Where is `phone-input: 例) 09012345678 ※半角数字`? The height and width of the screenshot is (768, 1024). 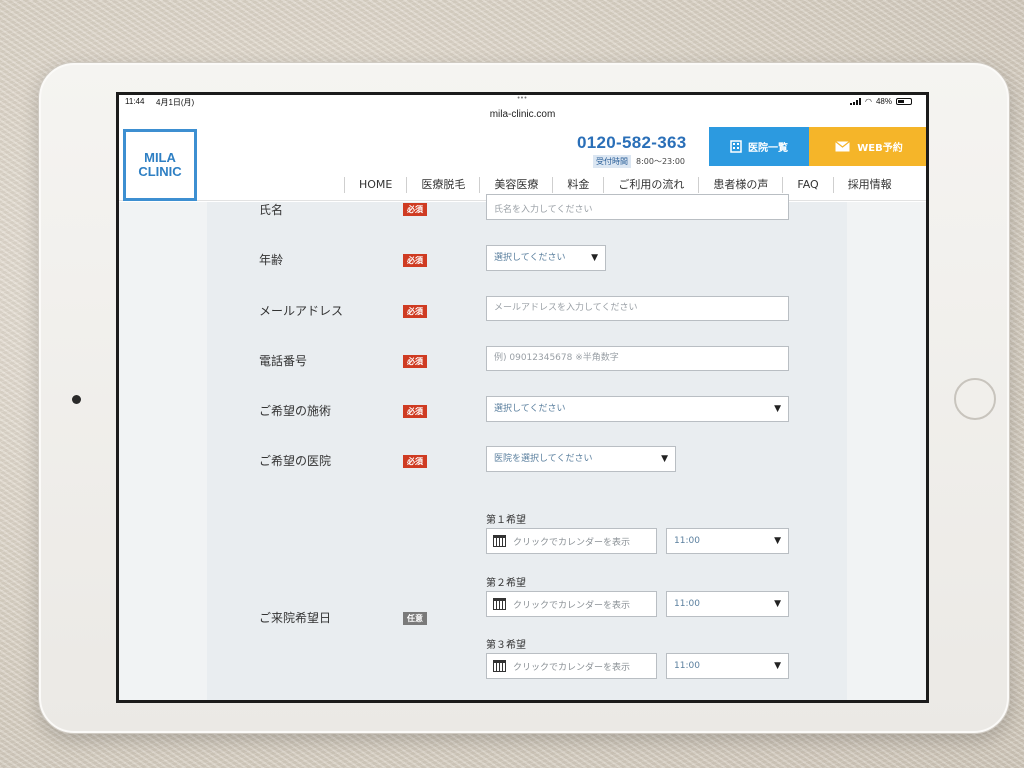 phone-input: 例) 09012345678 ※半角数字 is located at coordinates (637, 358).